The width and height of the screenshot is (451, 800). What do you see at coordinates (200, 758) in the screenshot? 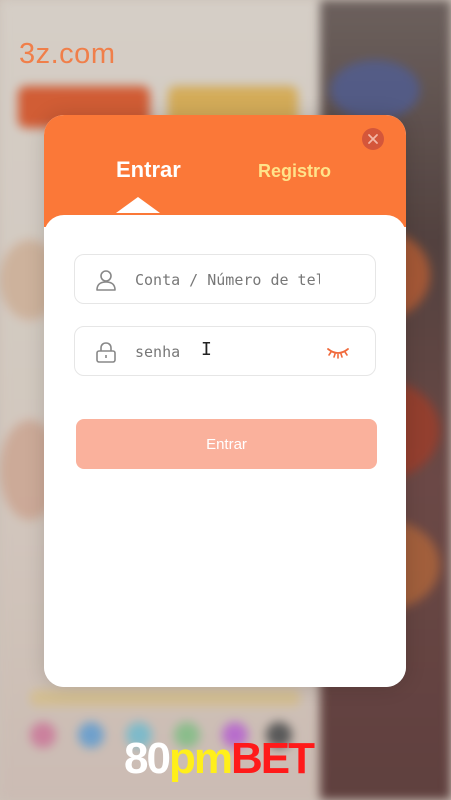
I see `brand-part-2: pm` at bounding box center [200, 758].